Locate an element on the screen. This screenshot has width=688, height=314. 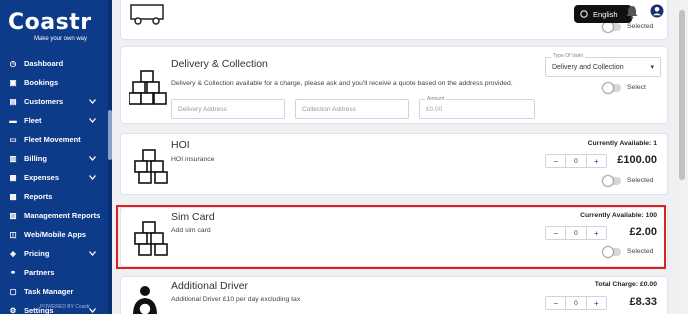
partners-icon: ⚭ is located at coordinates (13, 272).